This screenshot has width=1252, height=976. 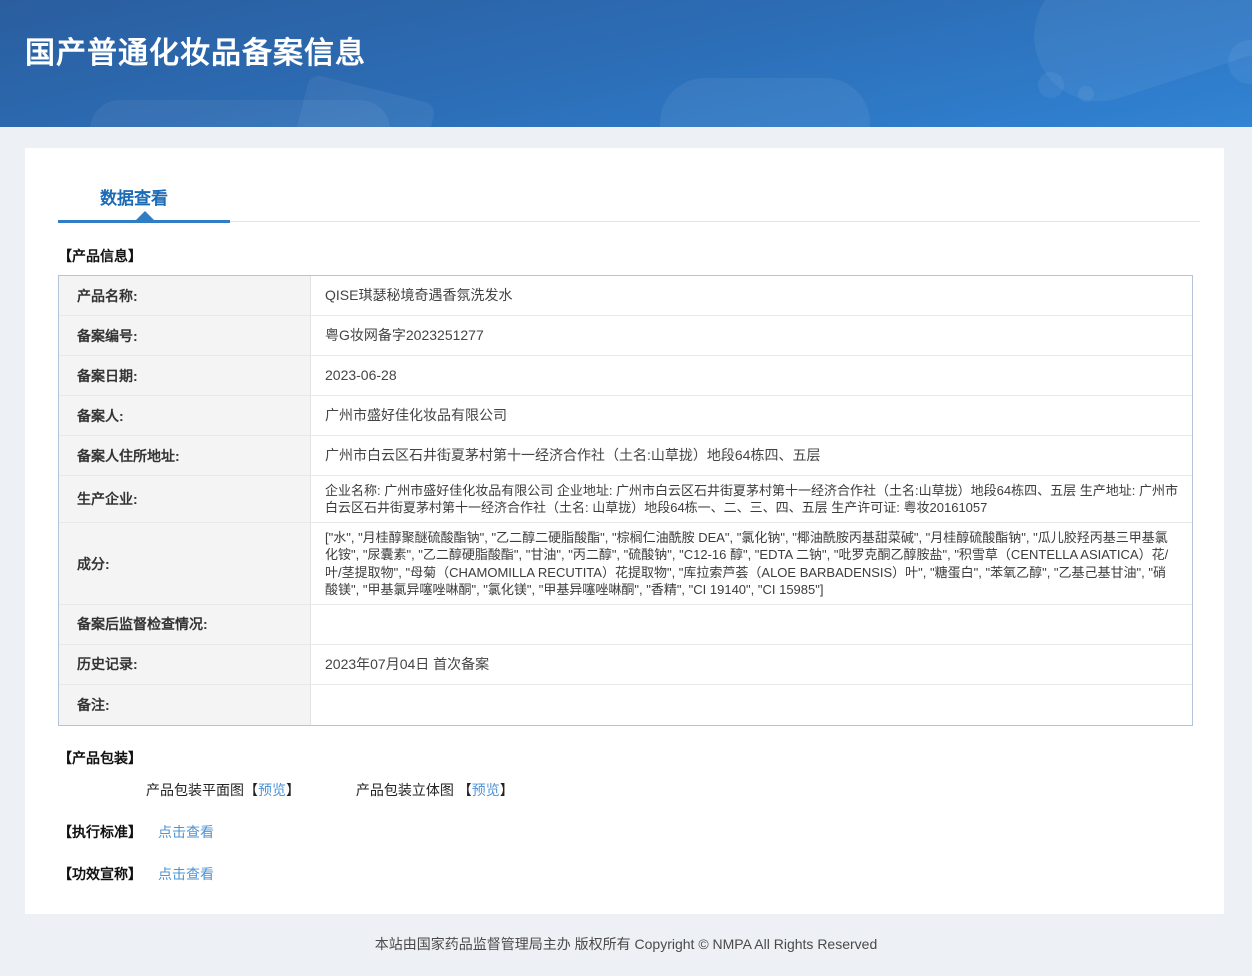 I want to click on table-row: 备案后监督检查情况:, so click(x=625, y=624).